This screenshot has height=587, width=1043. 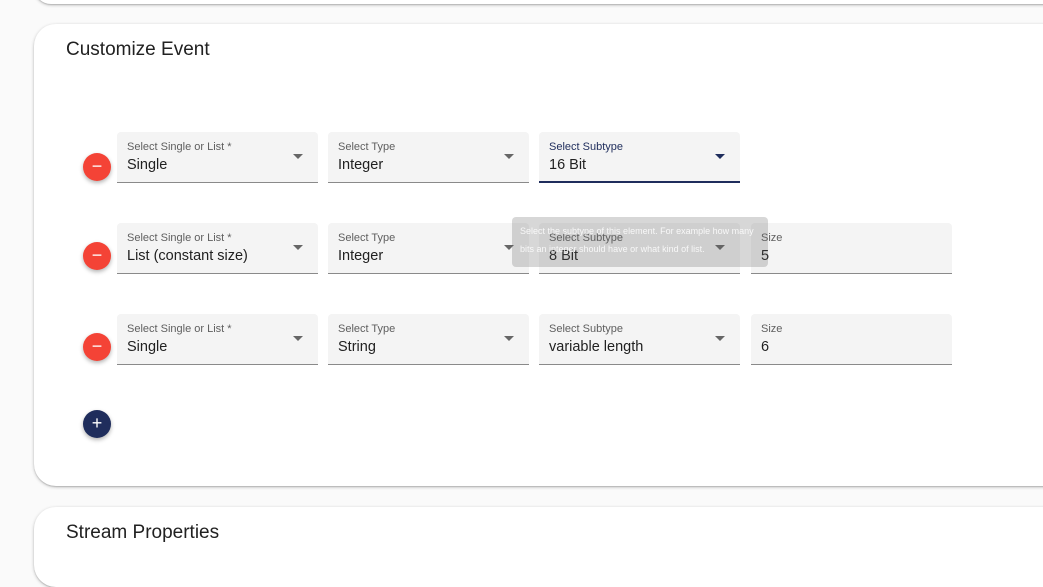 What do you see at coordinates (568, 165) in the screenshot?
I see `field-value: 16 Bit` at bounding box center [568, 165].